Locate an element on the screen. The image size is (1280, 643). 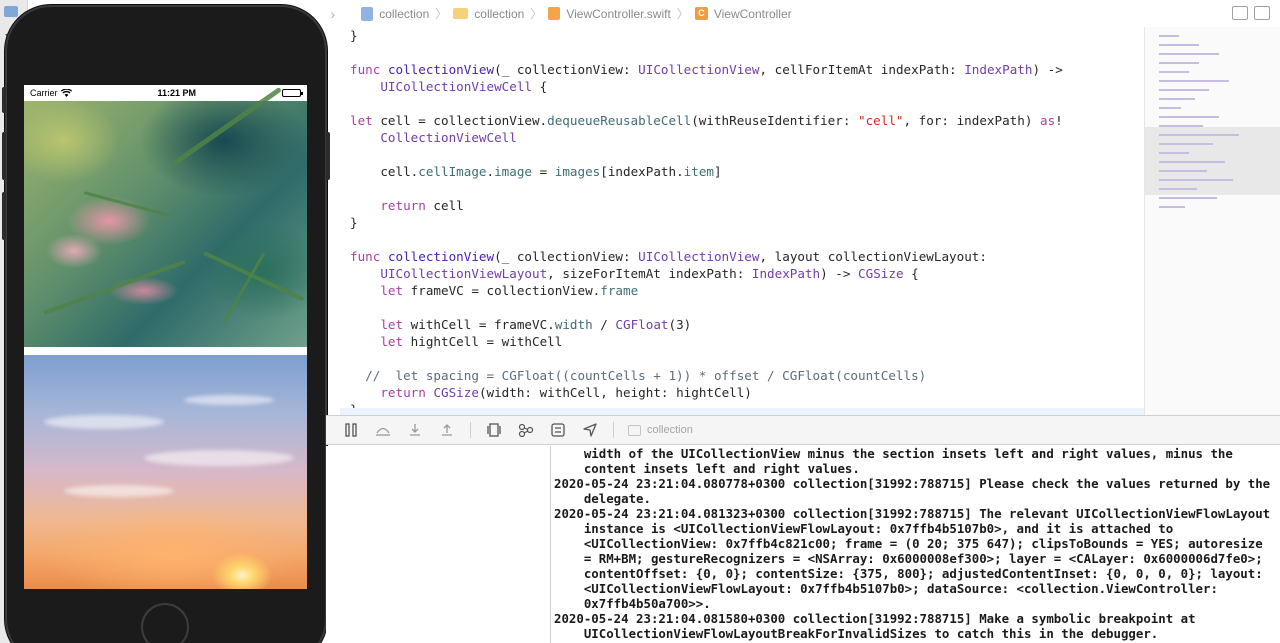
console-line: 0x7ffb4b50a700>>. is located at coordinates (632, 603).